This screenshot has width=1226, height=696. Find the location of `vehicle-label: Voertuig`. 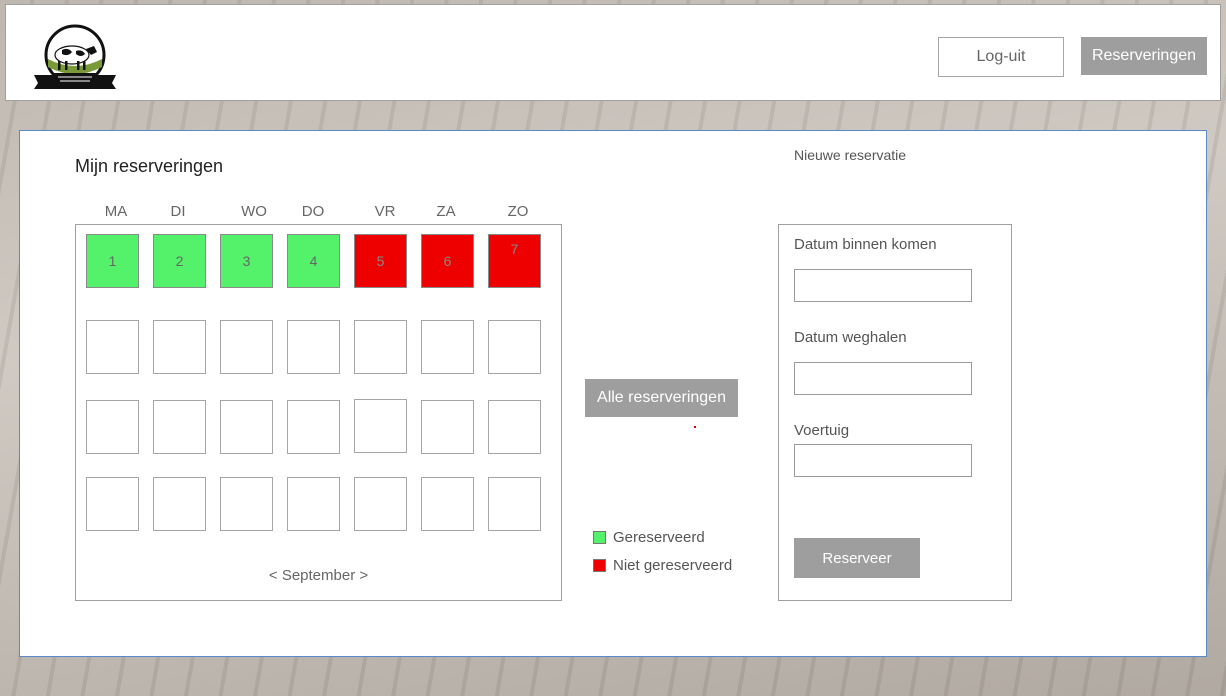

vehicle-label: Voertuig is located at coordinates (822, 430).